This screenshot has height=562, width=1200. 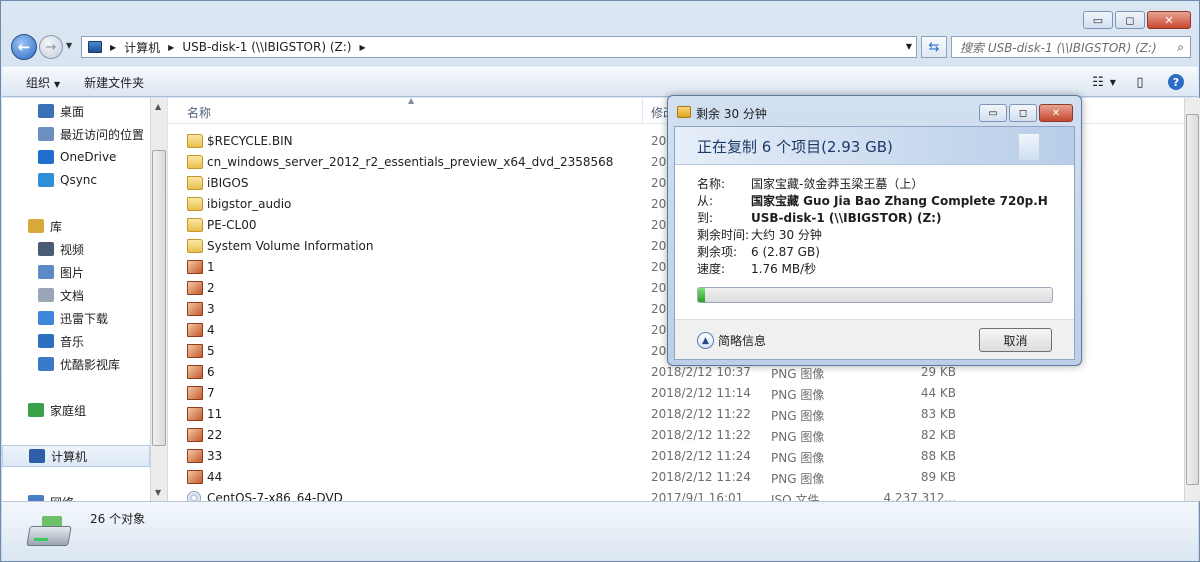 I want to click on sidebar-item-label: 网络, so click(x=62, y=498).